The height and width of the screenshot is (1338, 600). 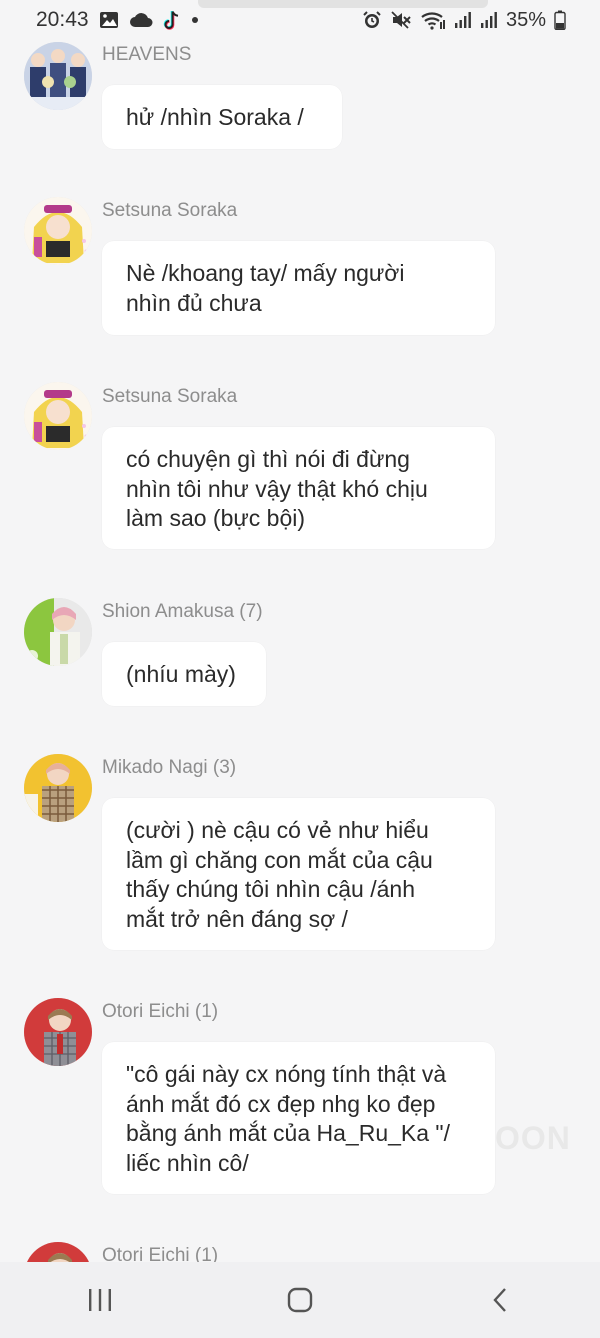 What do you see at coordinates (500, 1300) in the screenshot?
I see `back-icon` at bounding box center [500, 1300].